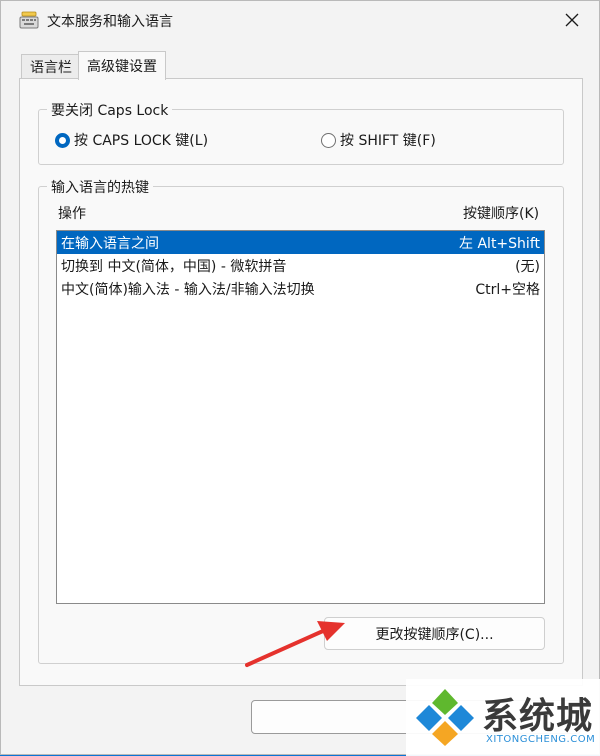  I want to click on tab-advanced-key-settings: 高级键设置, so click(122, 65).